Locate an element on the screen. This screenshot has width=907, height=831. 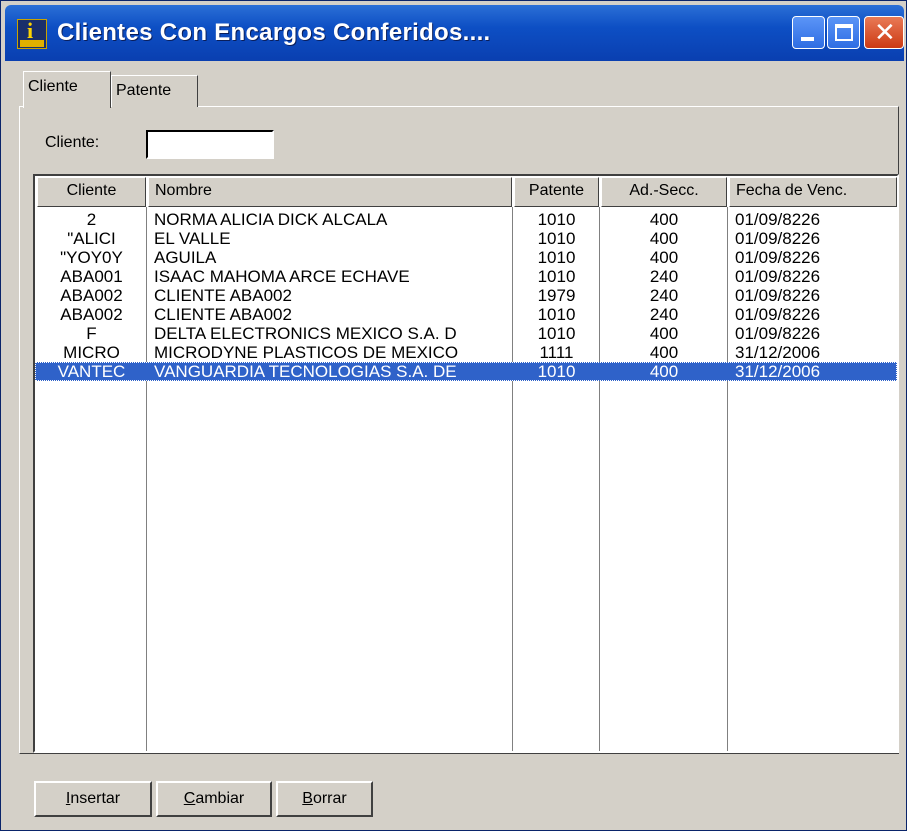
maximize-button is located at coordinates (843, 32).